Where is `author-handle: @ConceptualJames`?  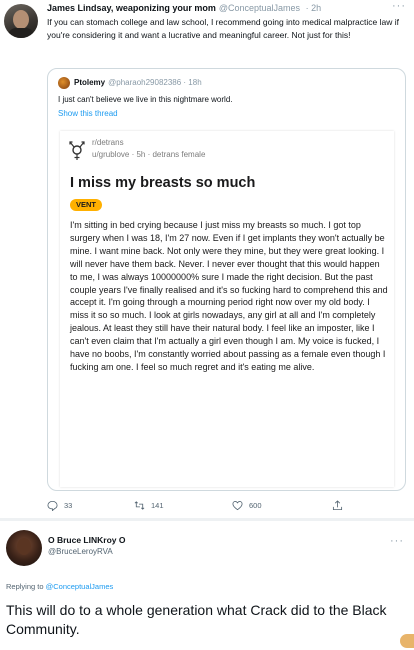 author-handle: @ConceptualJames is located at coordinates (259, 8).